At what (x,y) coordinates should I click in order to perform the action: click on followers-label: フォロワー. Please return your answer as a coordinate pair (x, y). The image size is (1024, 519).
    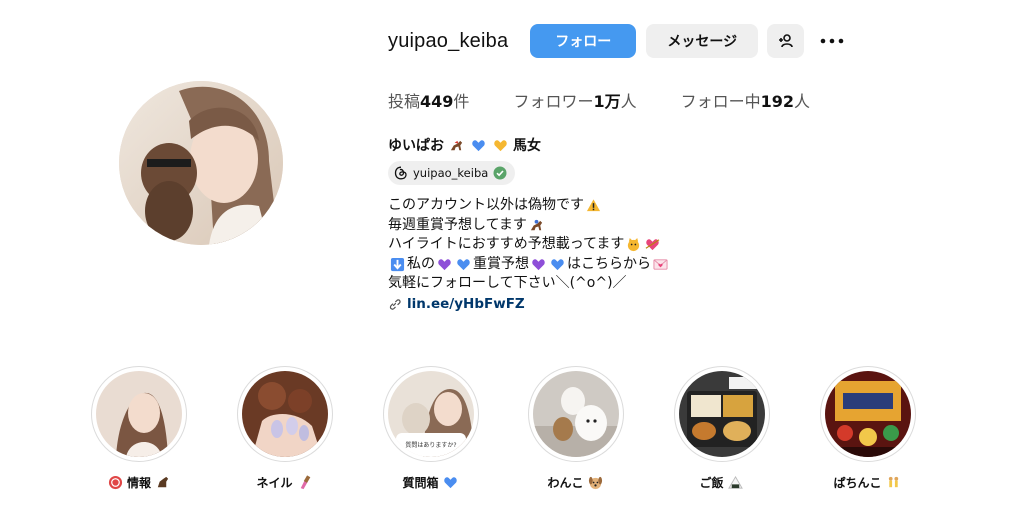
    Looking at the image, I should click on (553, 101).